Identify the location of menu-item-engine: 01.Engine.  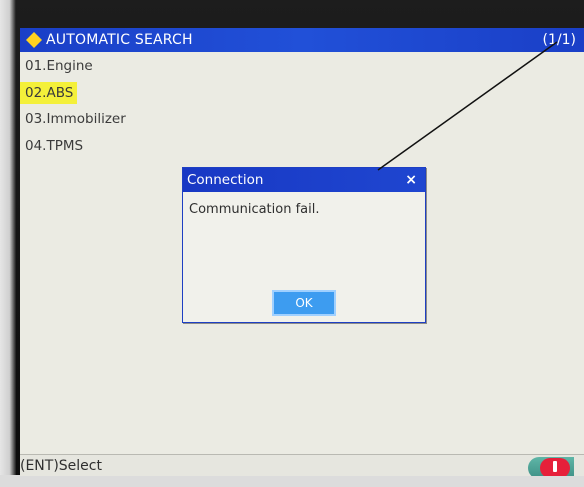
(58, 66).